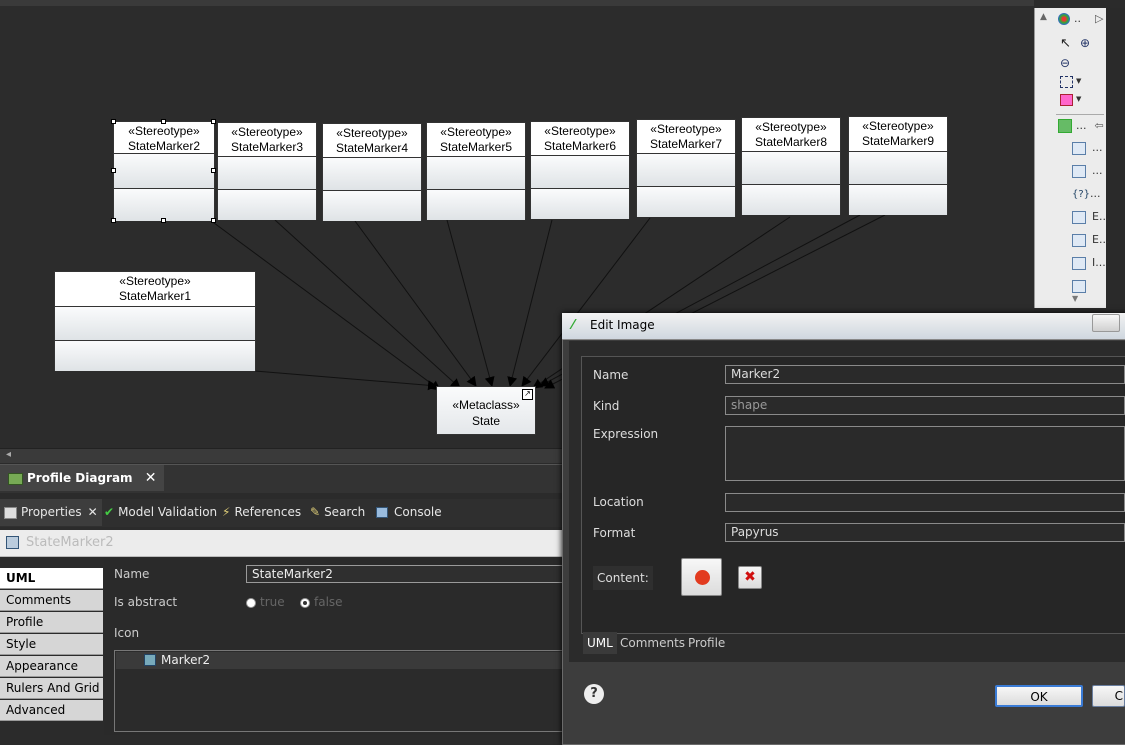 The width and height of the screenshot is (1125, 745). I want to click on abstract-false-radio: false, so click(321, 602).